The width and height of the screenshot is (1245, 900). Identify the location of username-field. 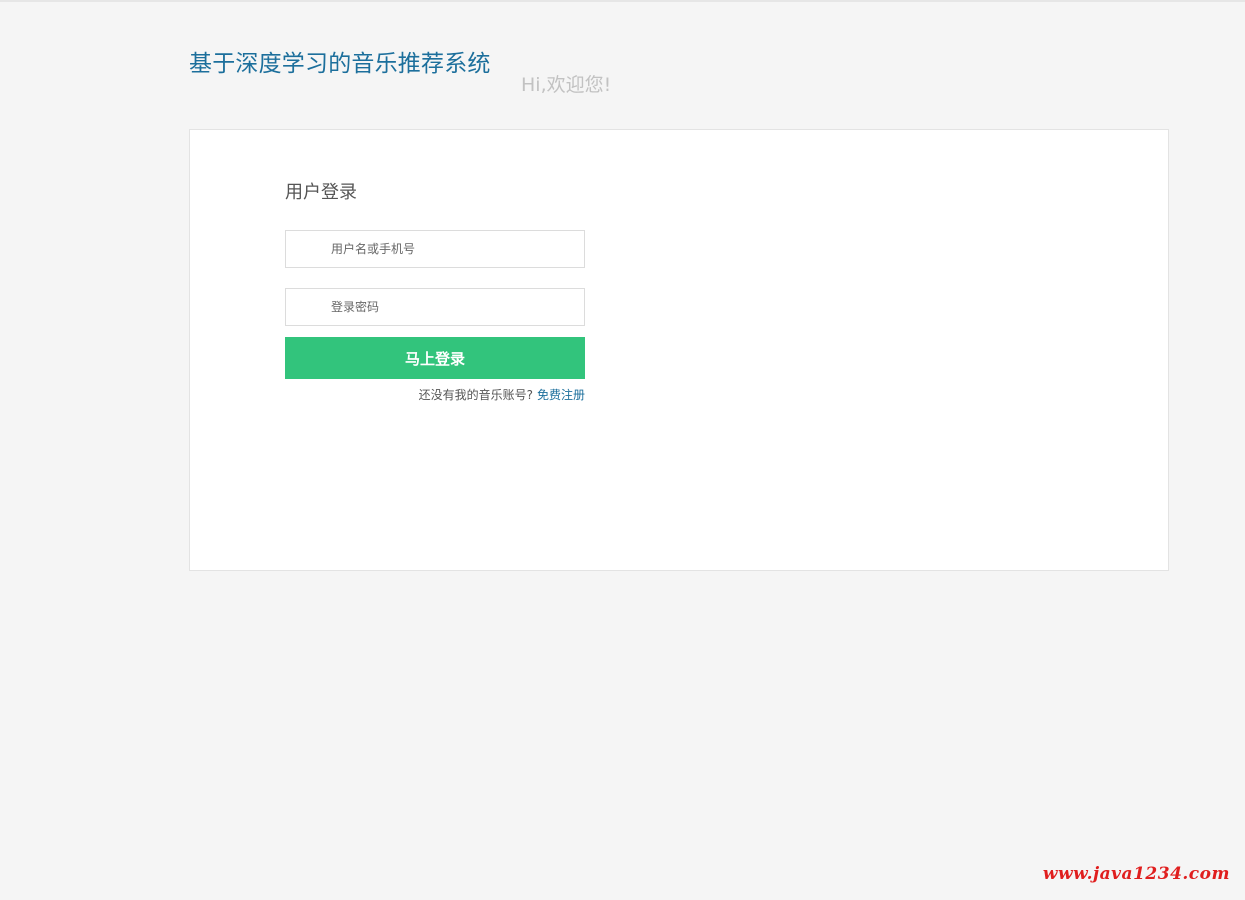
(435, 249).